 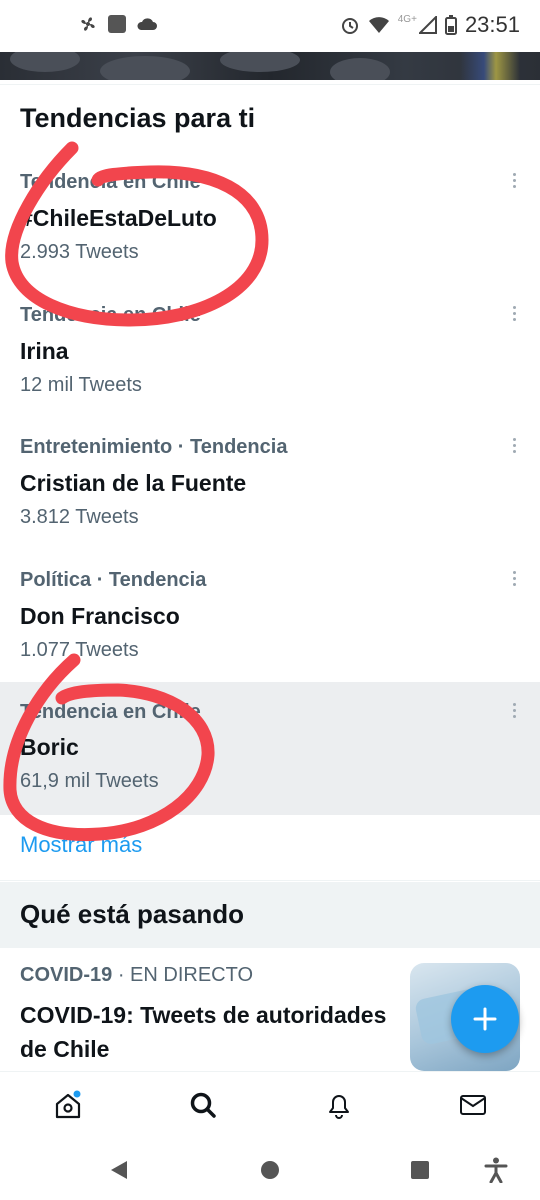 I want to click on news-meta: COVID-19 · EN DIRECTO, so click(x=136, y=975).